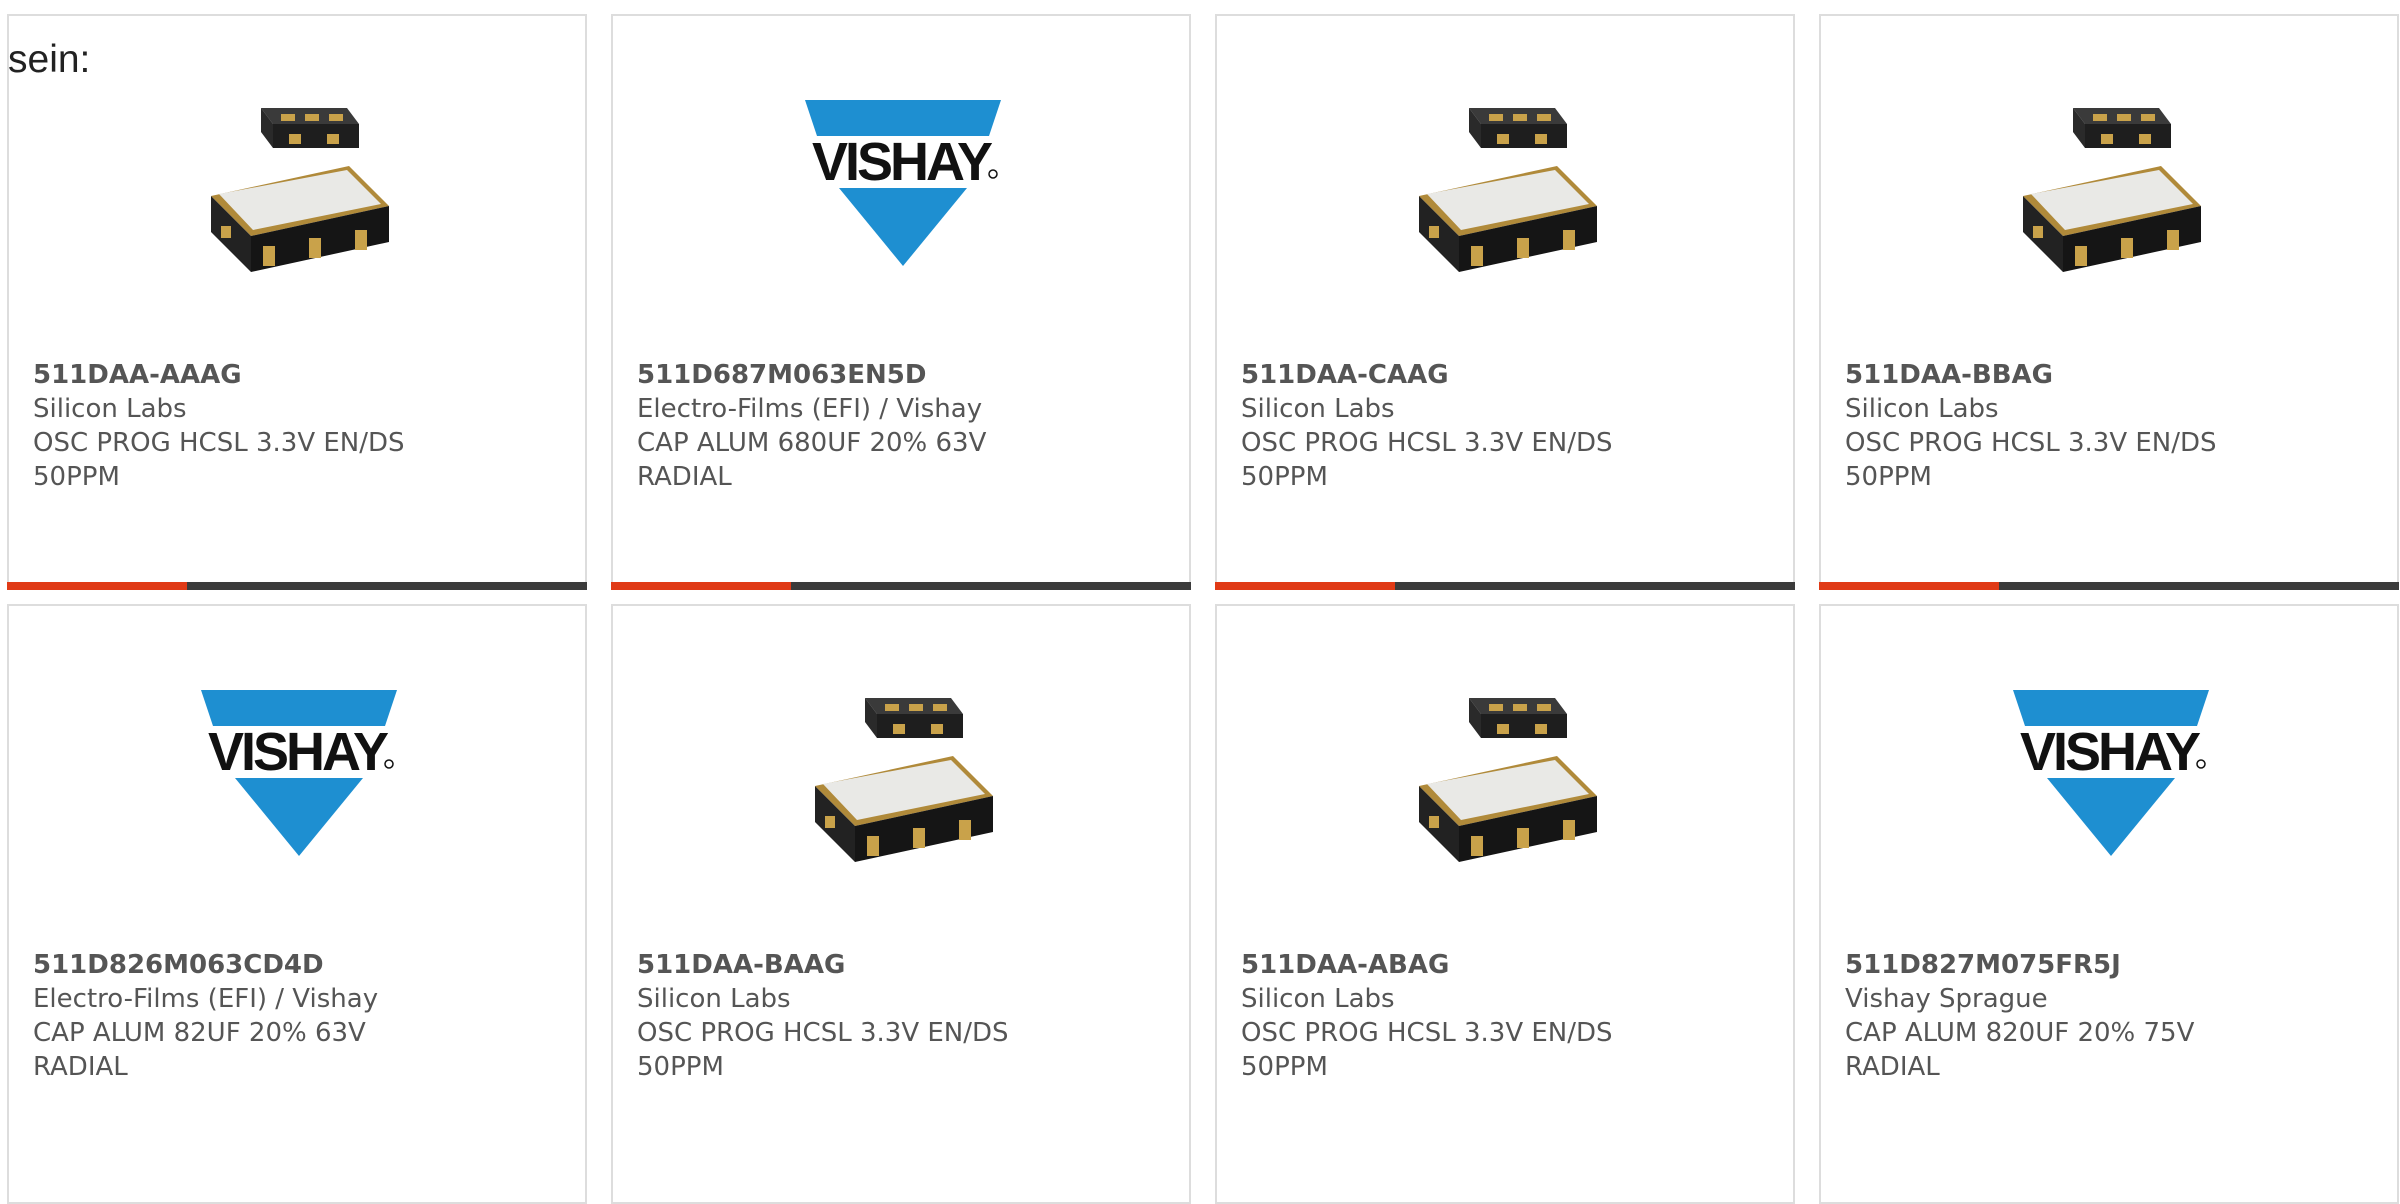  What do you see at coordinates (901, 375) in the screenshot?
I see `part-number: 511D687M063EN5D` at bounding box center [901, 375].